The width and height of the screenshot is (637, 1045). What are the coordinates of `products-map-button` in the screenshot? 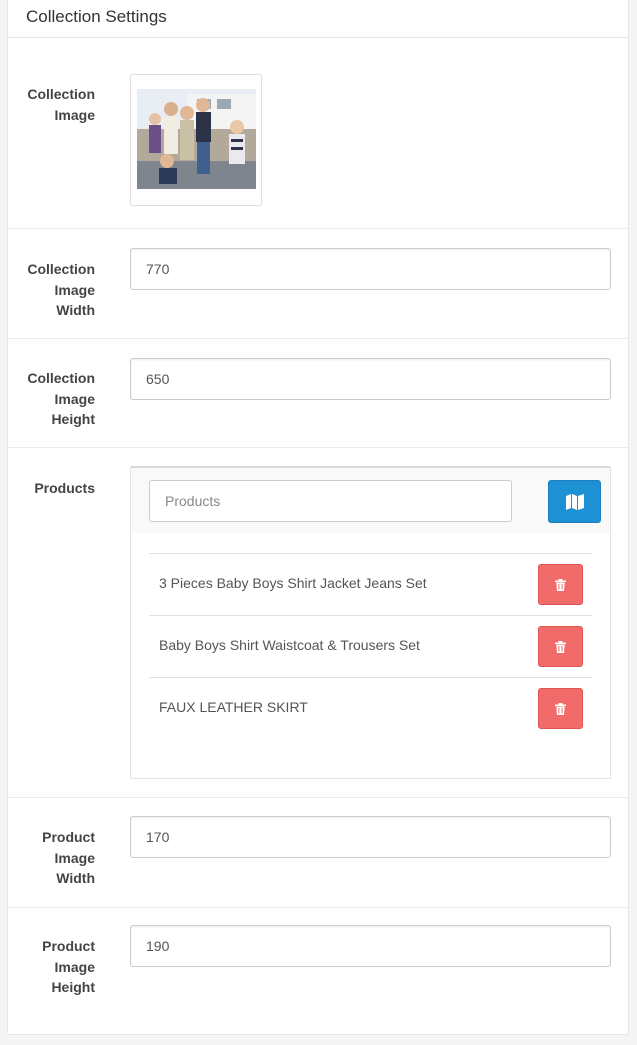 It's located at (574, 501).